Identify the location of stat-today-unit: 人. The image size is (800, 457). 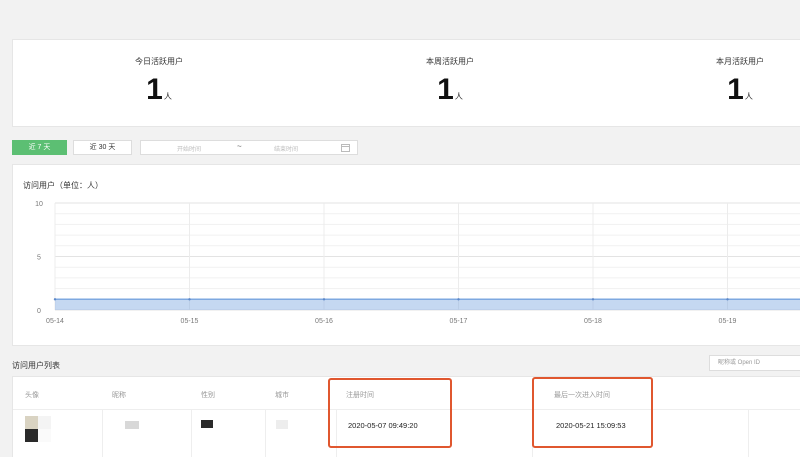
(167, 96).